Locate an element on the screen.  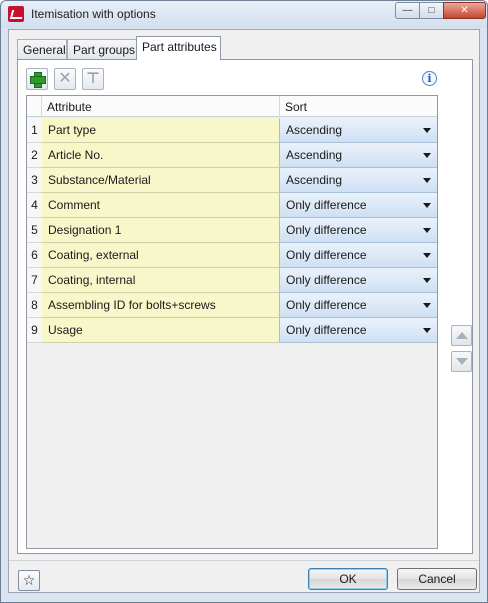
delete-attribute-button: ✕ is located at coordinates (65, 79).